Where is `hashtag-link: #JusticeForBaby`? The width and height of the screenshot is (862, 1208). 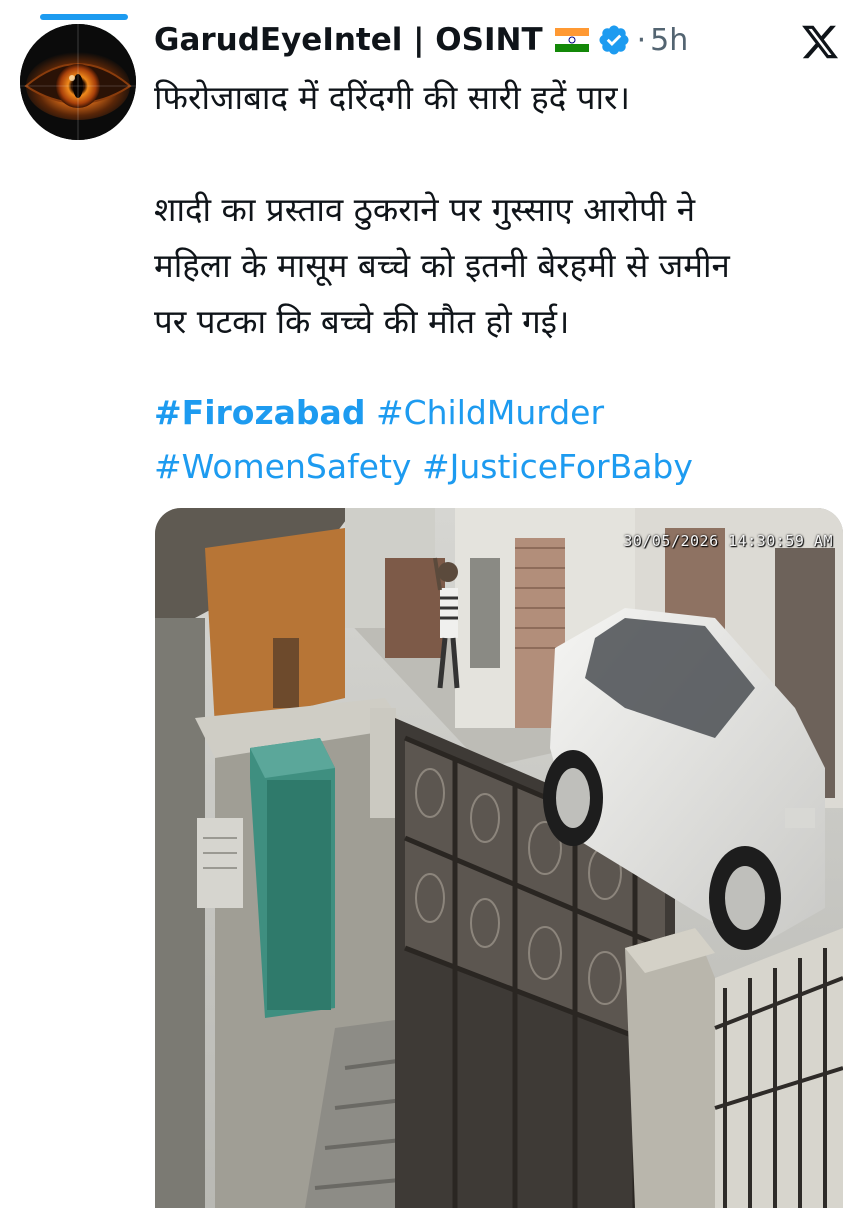
hashtag-link: #JusticeForBaby is located at coordinates (557, 466).